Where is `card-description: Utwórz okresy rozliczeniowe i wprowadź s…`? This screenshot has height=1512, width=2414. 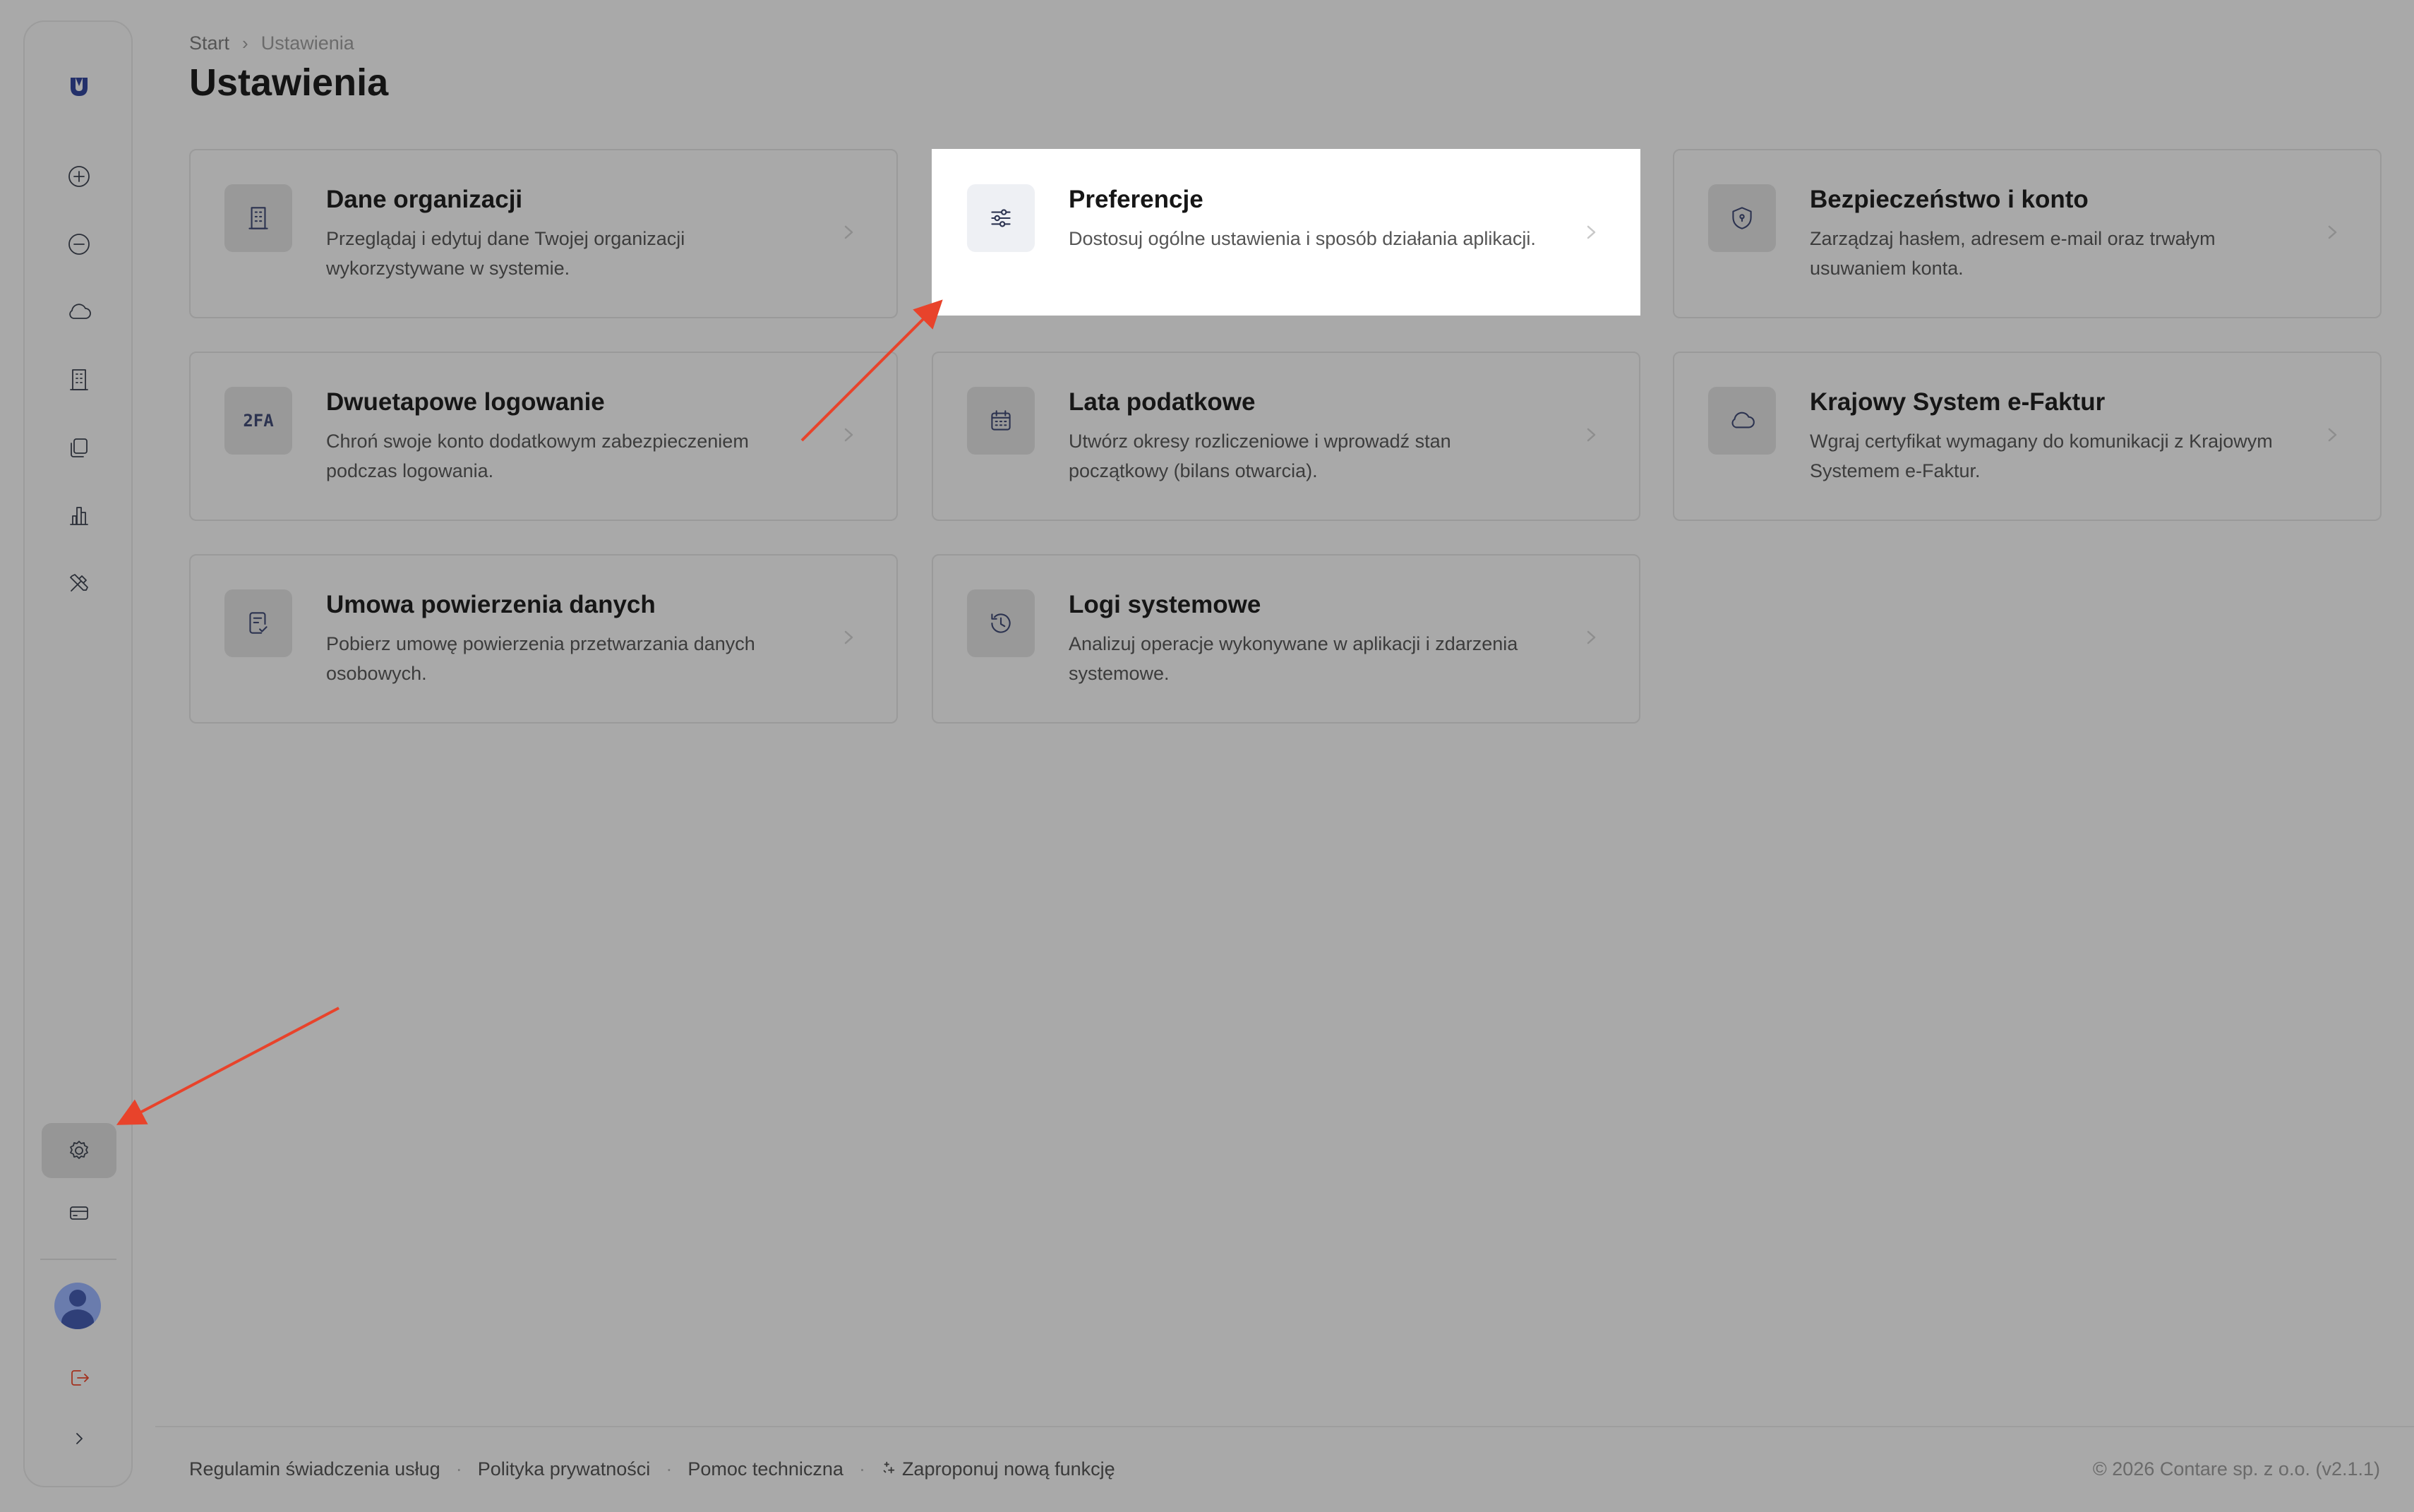 card-description: Utwórz okresy rozliczeniowe i wprowadź s… is located at coordinates (1260, 456).